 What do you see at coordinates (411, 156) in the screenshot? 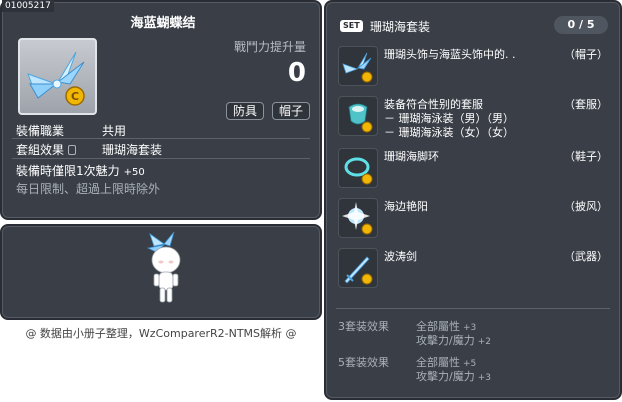
I see `set-piece-name: 珊瑚海脚环` at bounding box center [411, 156].